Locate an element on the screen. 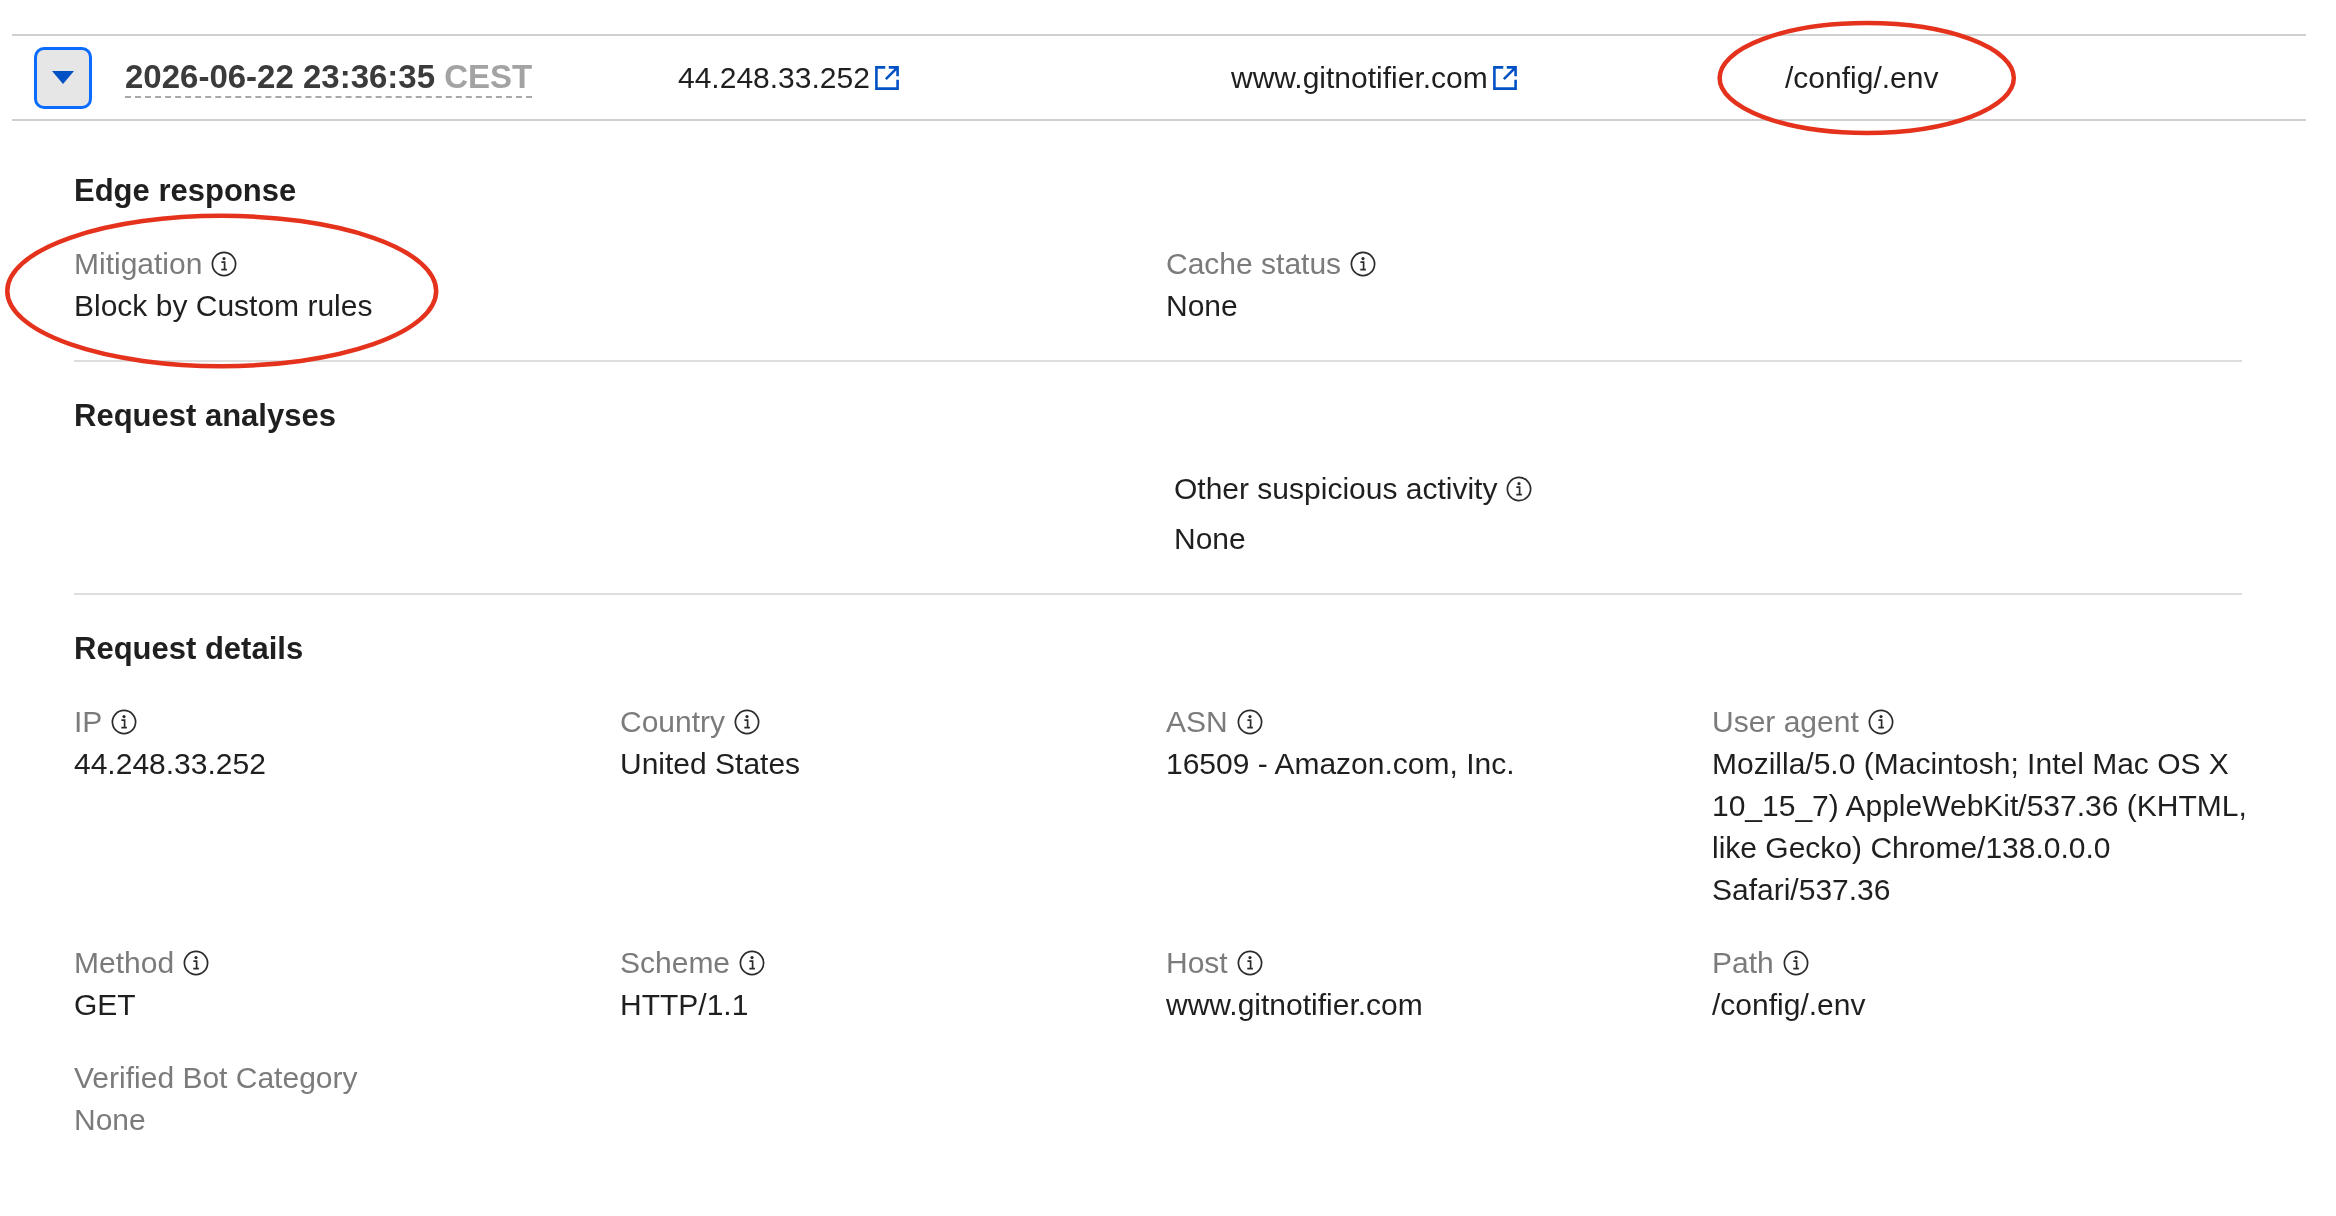 This screenshot has width=2336, height=1216. field-value: 16509 - Amazon.com, Inc. is located at coordinates (1340, 764).